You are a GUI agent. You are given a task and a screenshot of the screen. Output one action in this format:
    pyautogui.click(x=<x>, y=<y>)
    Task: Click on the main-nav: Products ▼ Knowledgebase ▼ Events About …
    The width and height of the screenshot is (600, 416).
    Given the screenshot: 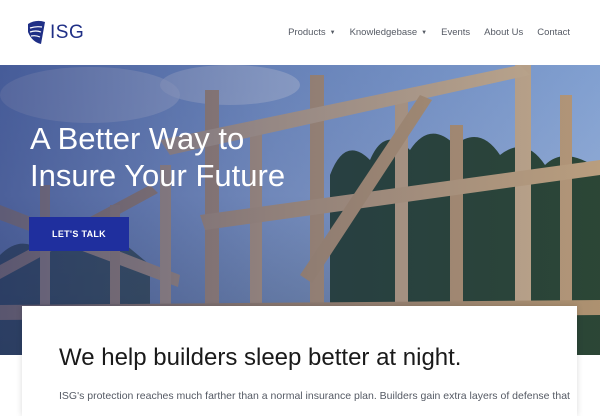 What is the action you would take?
    pyautogui.click(x=422, y=32)
    